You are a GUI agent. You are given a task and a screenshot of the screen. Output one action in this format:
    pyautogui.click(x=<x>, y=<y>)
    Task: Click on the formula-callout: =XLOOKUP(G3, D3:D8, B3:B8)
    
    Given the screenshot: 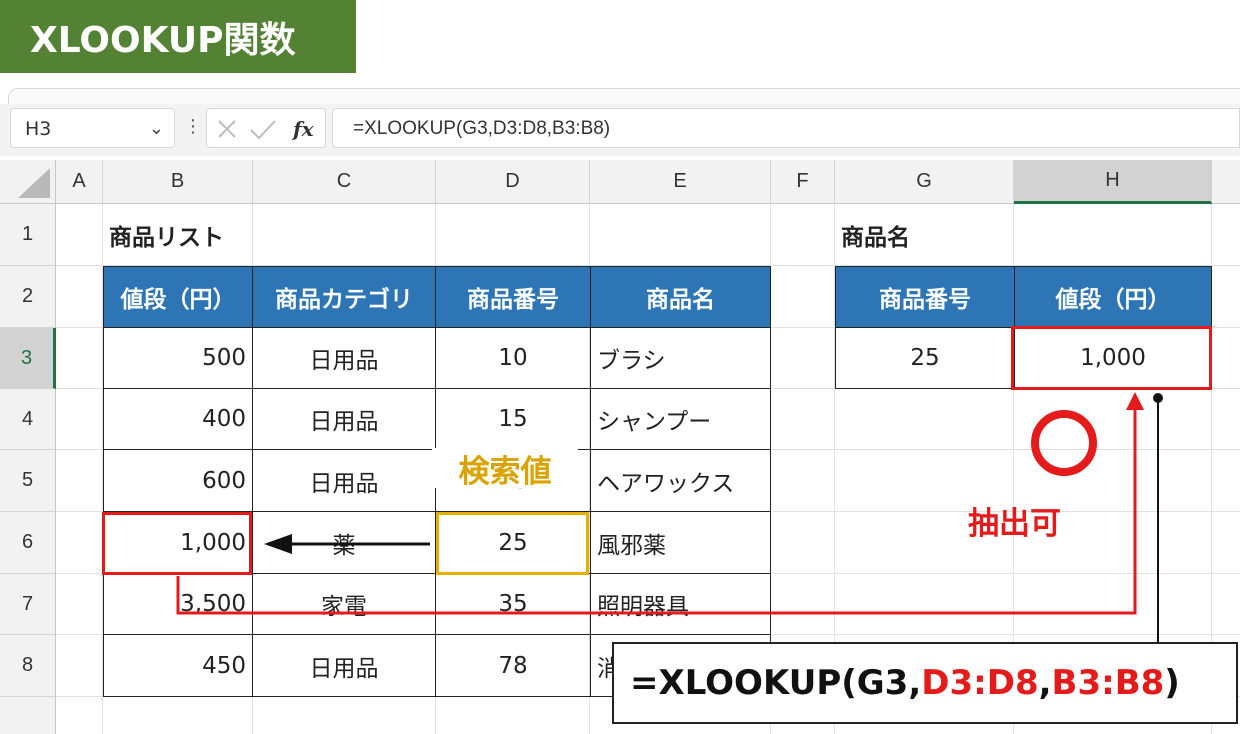 What is the action you would take?
    pyautogui.click(x=925, y=683)
    